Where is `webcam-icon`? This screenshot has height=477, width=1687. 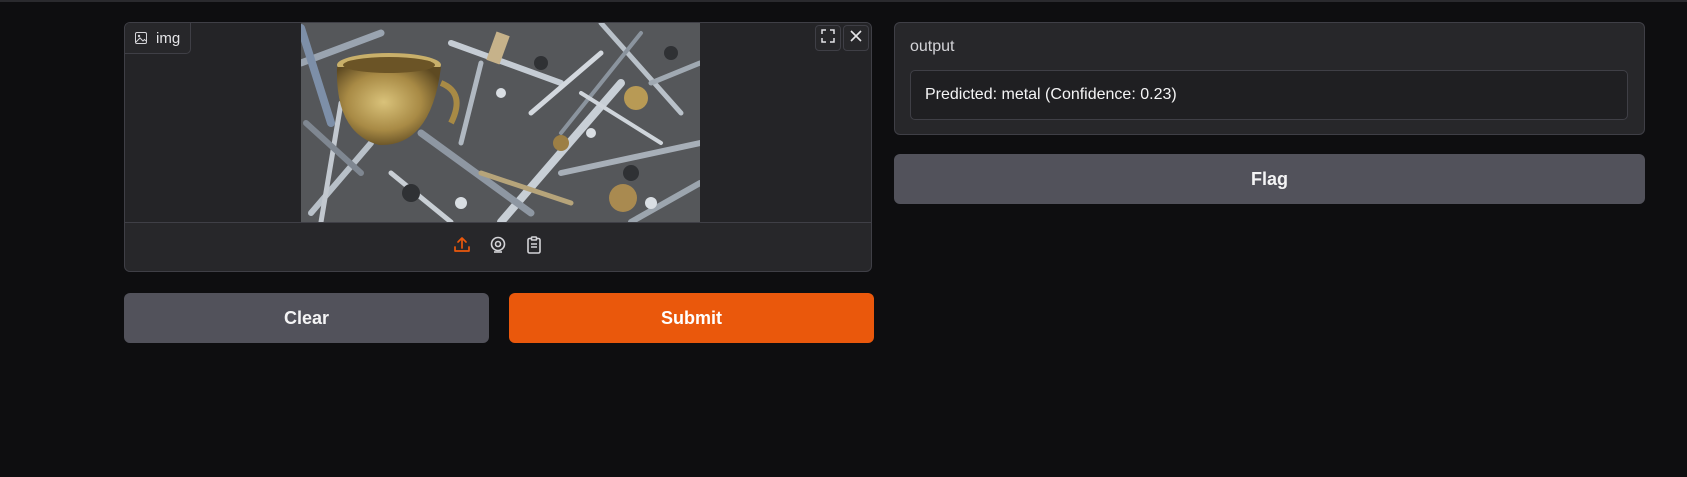
webcam-icon is located at coordinates (498, 247).